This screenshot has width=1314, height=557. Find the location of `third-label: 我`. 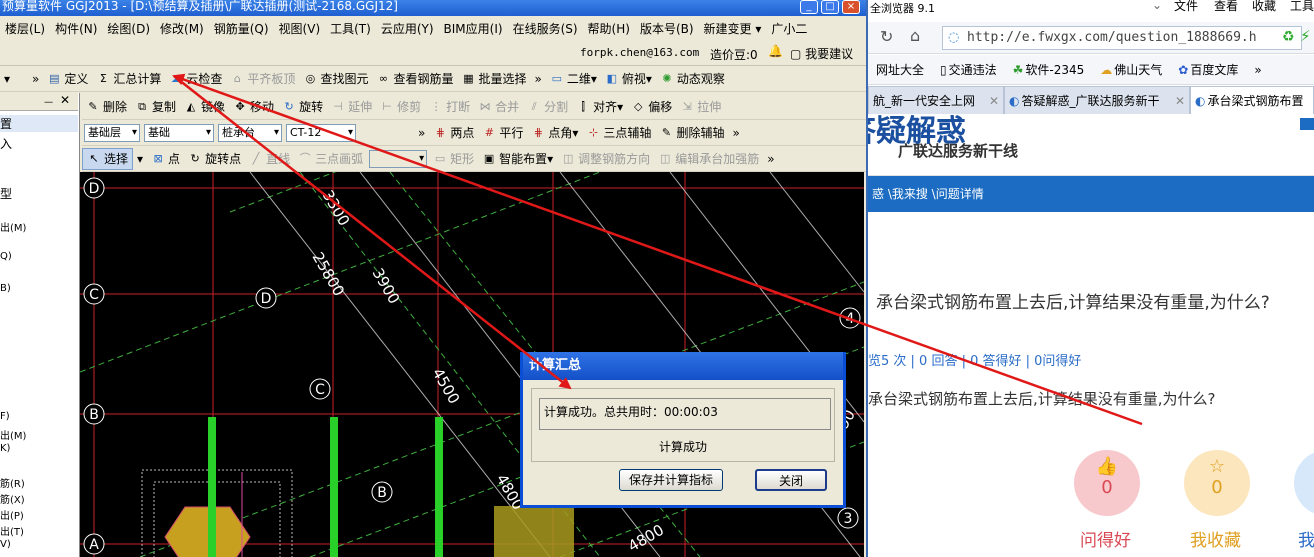

third-label: 我 is located at coordinates (1306, 538).